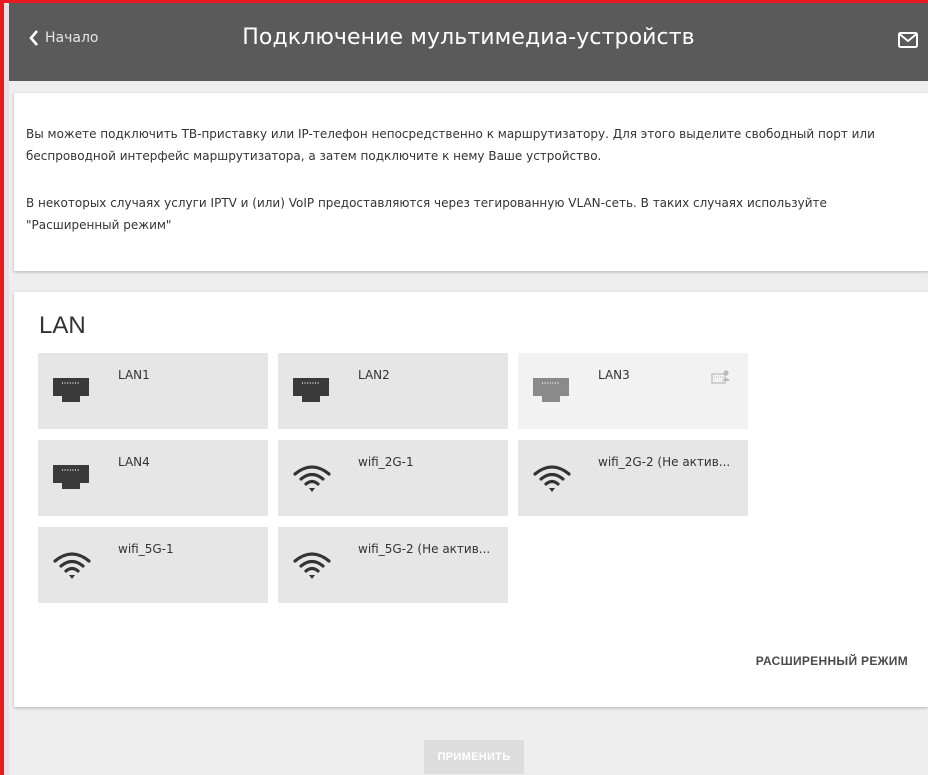 The image size is (928, 775). I want to click on mail-icon, so click(908, 40).